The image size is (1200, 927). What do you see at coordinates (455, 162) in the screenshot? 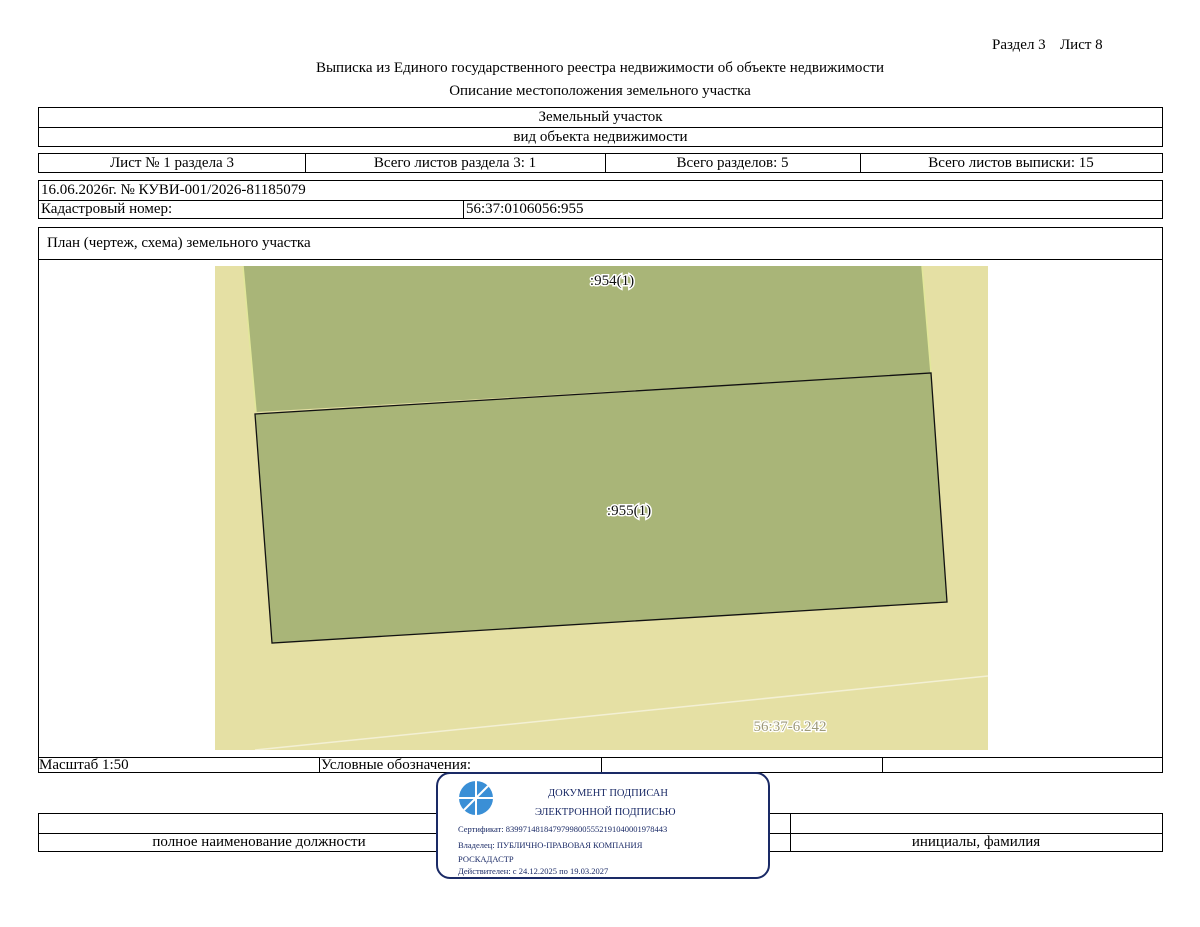
I see `total-sheets-section: Всего листов раздела 3: 1` at bounding box center [455, 162].